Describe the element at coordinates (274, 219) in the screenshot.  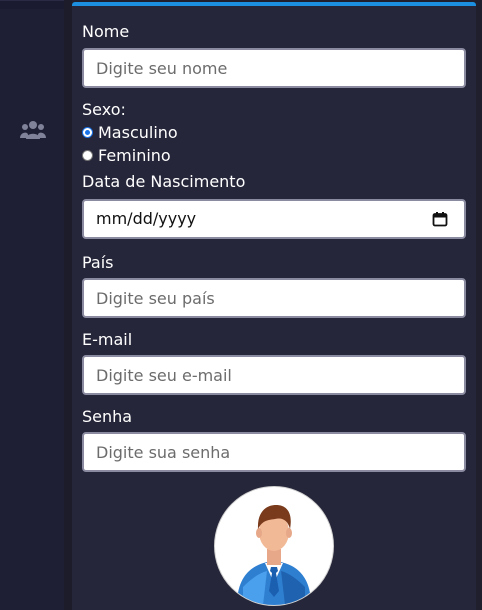
I see `nascimento-date-input: mm/dd/yyyy` at that location.